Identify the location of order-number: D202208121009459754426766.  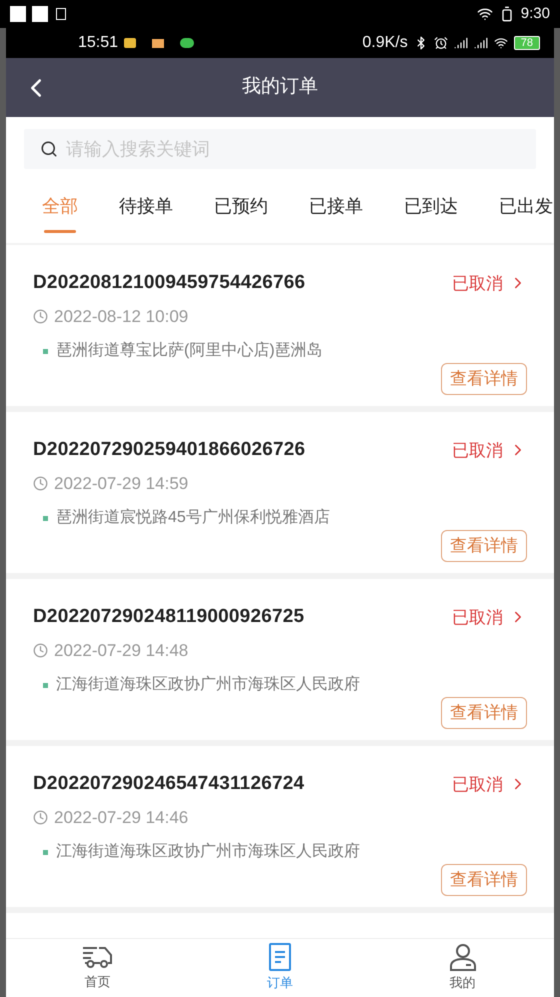
(169, 283).